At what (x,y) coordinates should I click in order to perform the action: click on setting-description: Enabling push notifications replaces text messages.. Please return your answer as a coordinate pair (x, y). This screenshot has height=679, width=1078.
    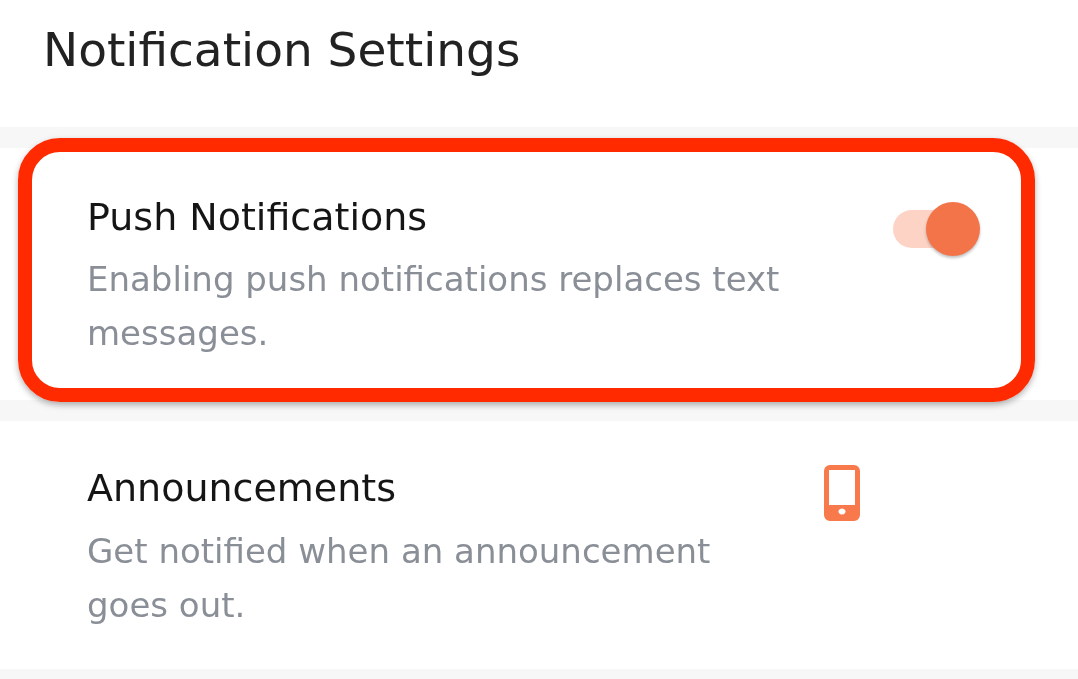
    Looking at the image, I should click on (434, 306).